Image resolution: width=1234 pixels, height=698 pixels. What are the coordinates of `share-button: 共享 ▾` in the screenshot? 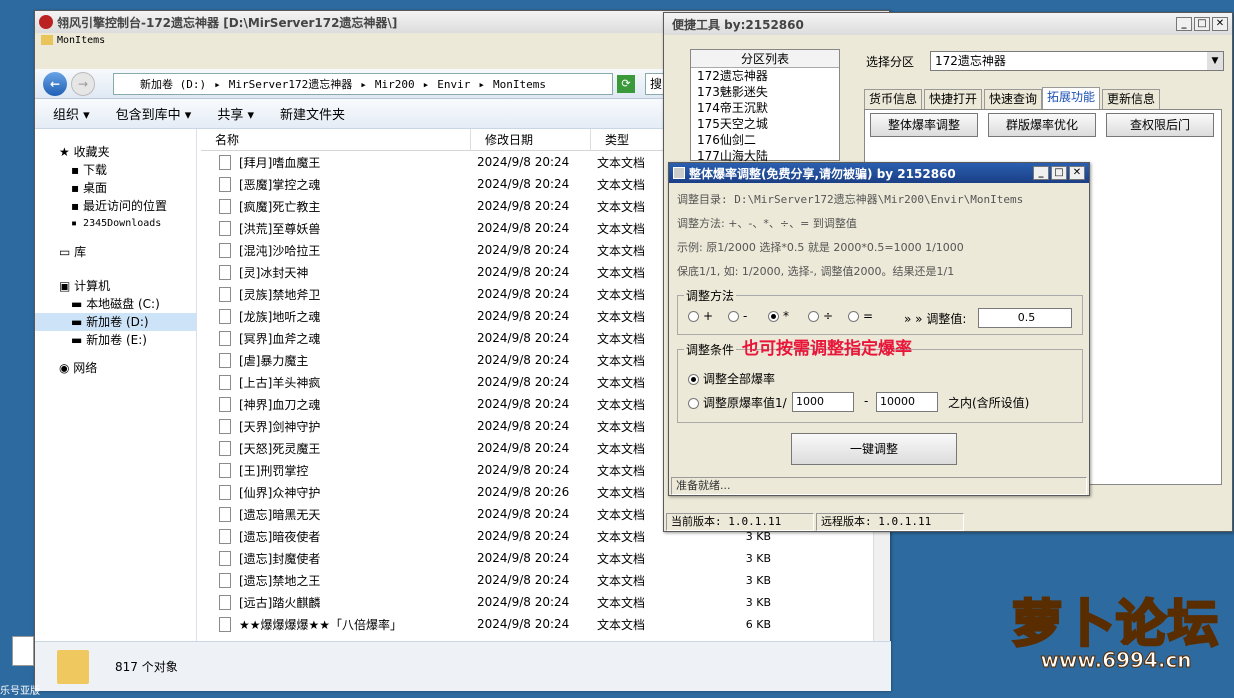 It's located at (235, 113).